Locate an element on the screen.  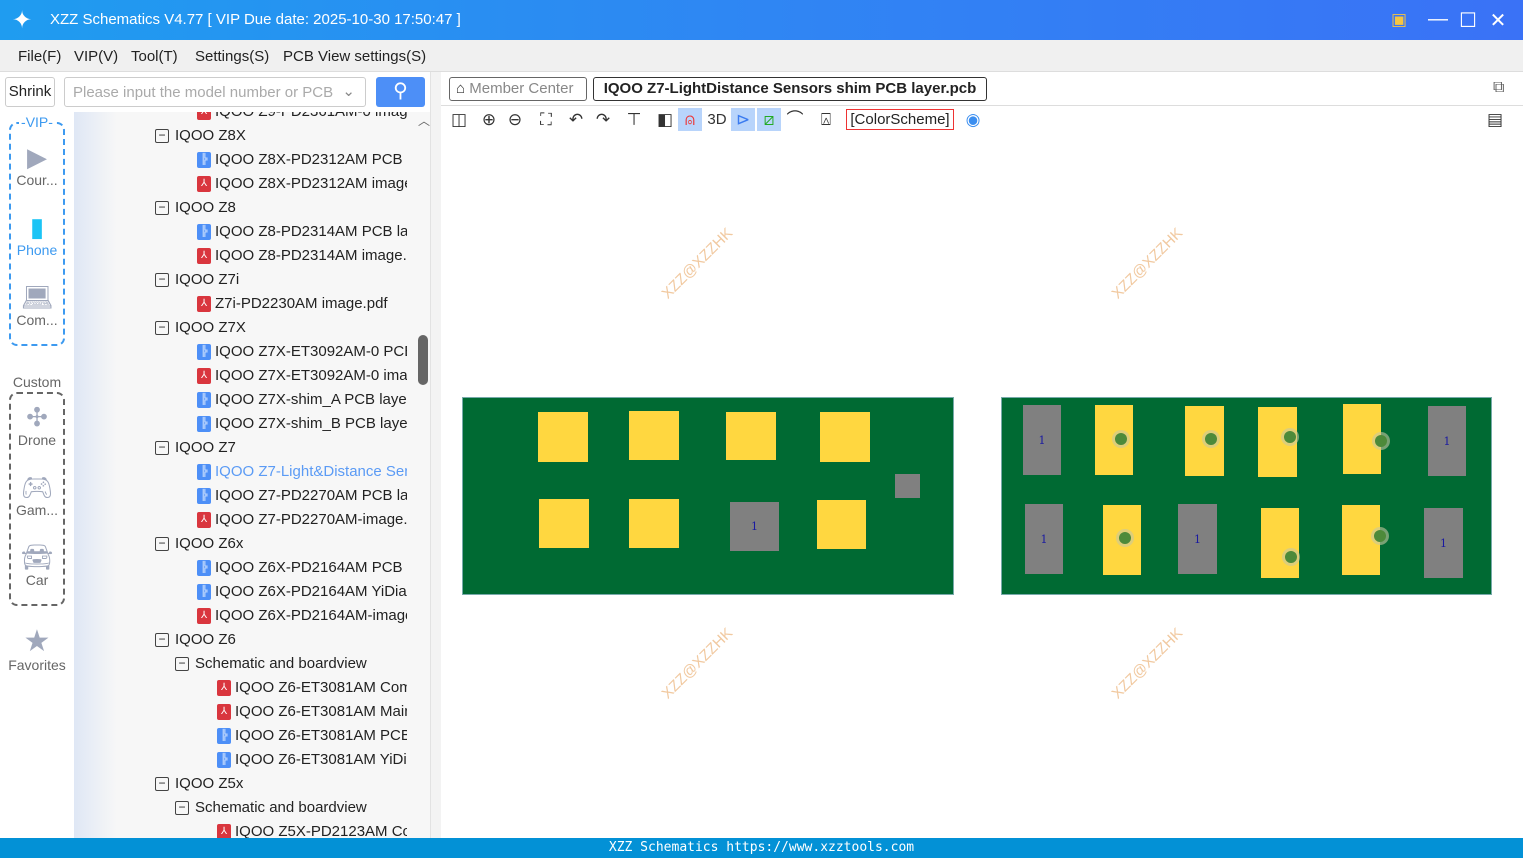
tree-file-item: ⅄IQOO Z6X-PD2164AM-image.pc is located at coordinates (240, 616).